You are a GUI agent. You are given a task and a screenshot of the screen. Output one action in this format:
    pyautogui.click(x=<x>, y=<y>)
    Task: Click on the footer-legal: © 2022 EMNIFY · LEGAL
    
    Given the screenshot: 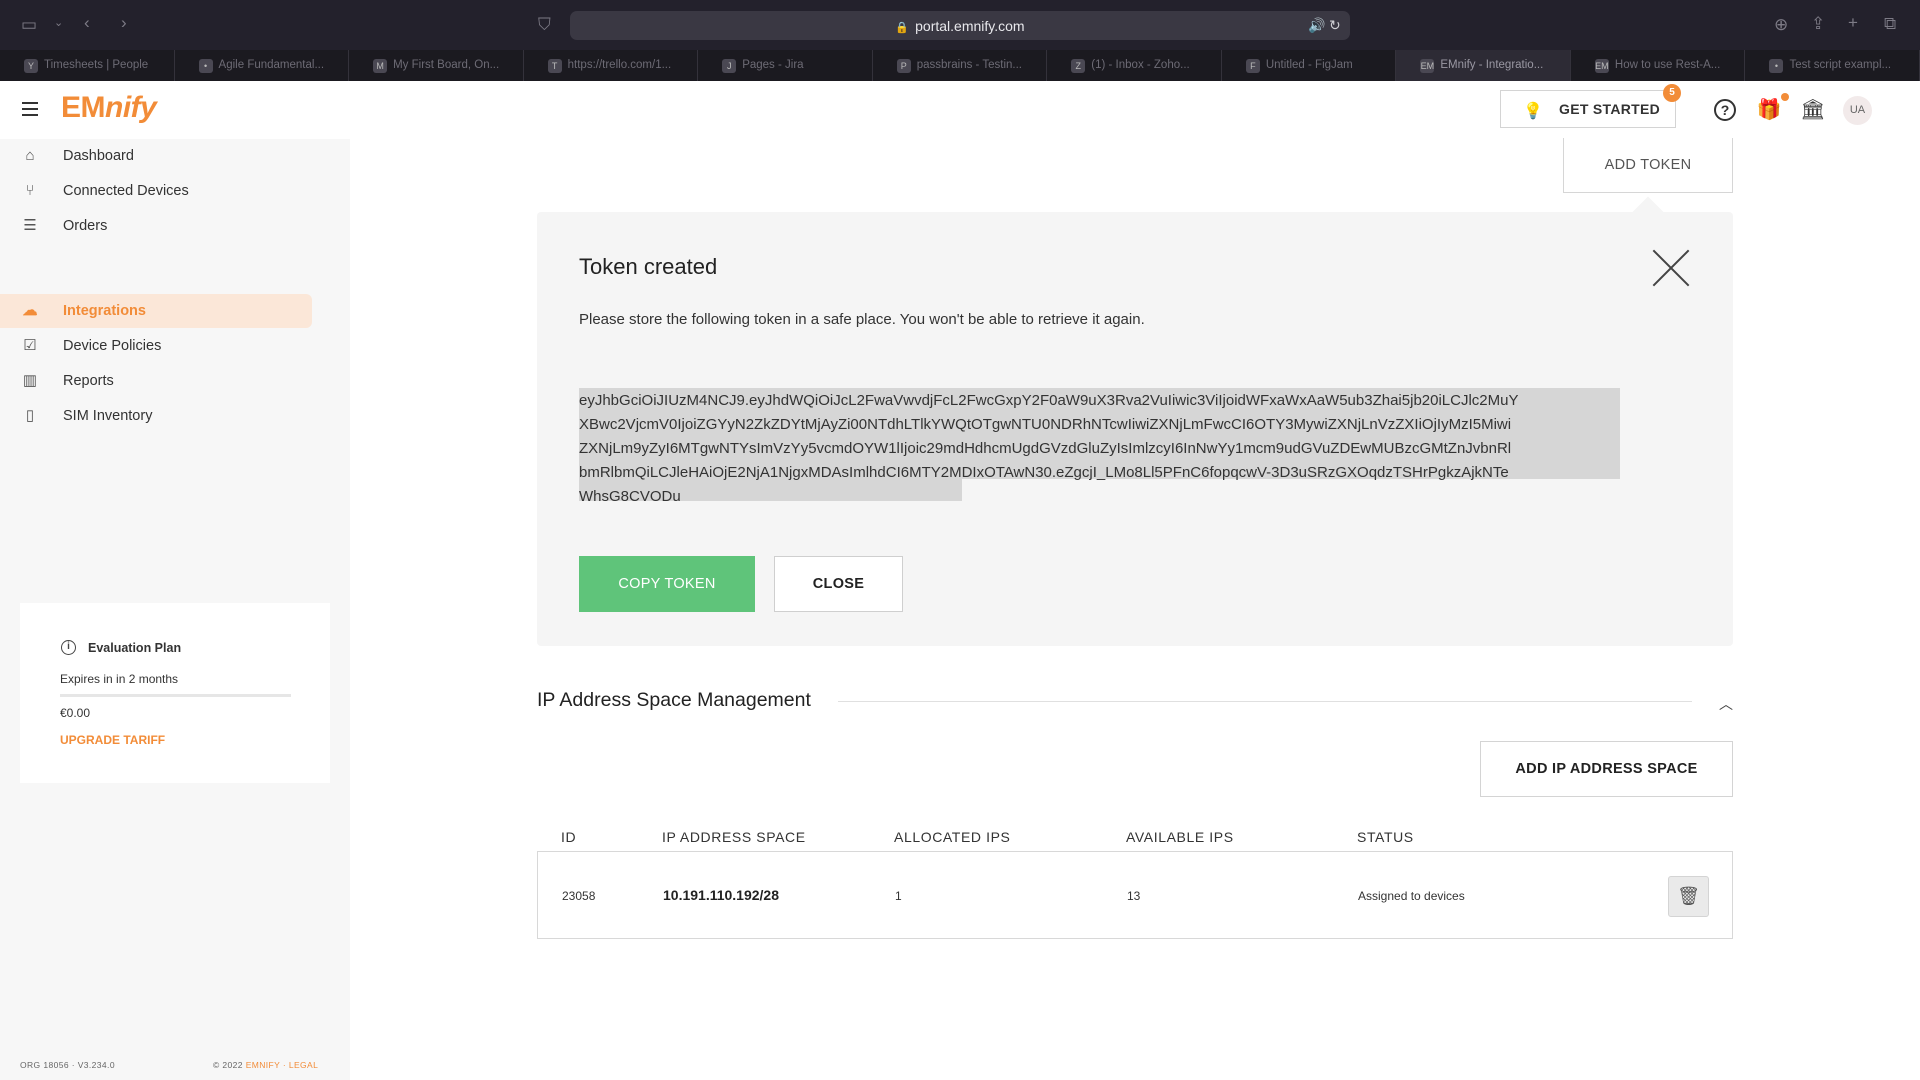 What is the action you would take?
    pyautogui.click(x=266, y=1065)
    